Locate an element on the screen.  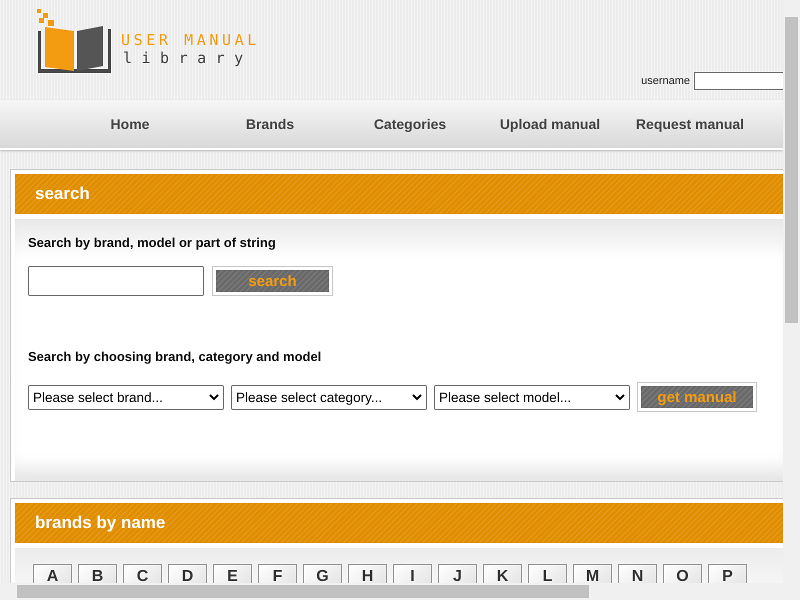
nav-link: Home is located at coordinates (130, 124).